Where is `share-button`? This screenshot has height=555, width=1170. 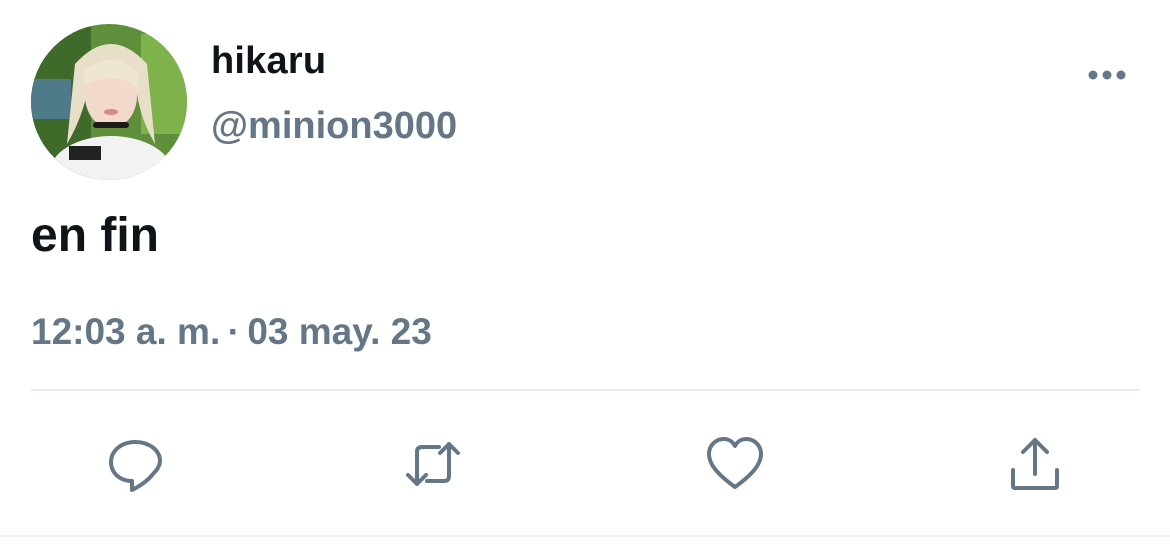
share-button is located at coordinates (1035, 464).